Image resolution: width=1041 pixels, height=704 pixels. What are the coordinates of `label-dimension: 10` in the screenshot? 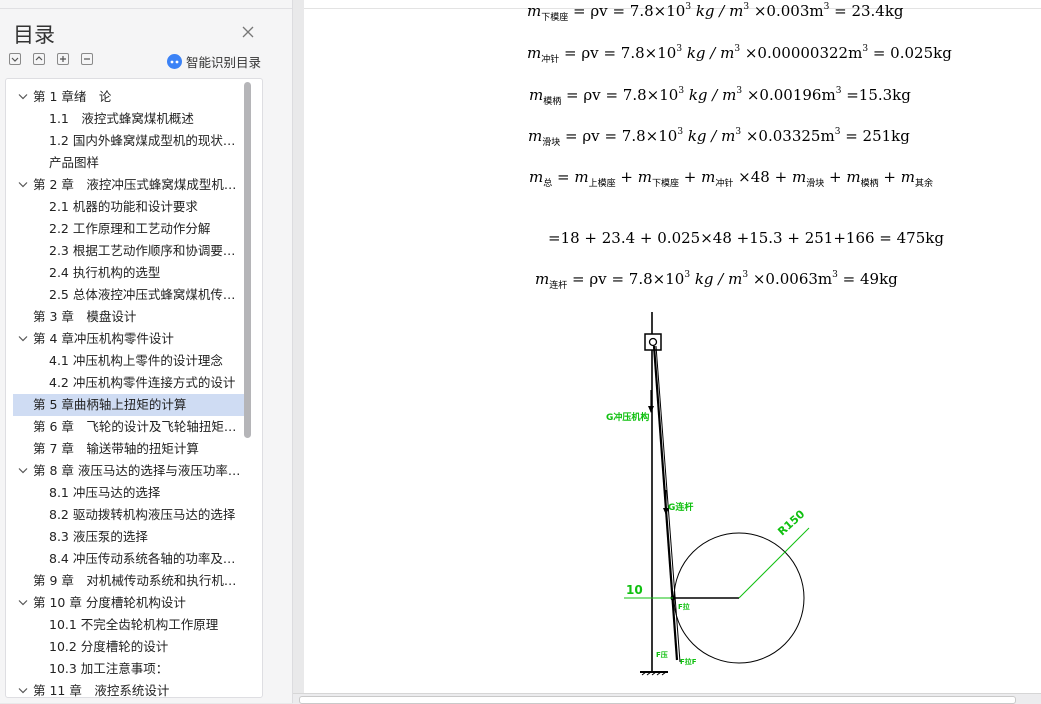 It's located at (634, 590).